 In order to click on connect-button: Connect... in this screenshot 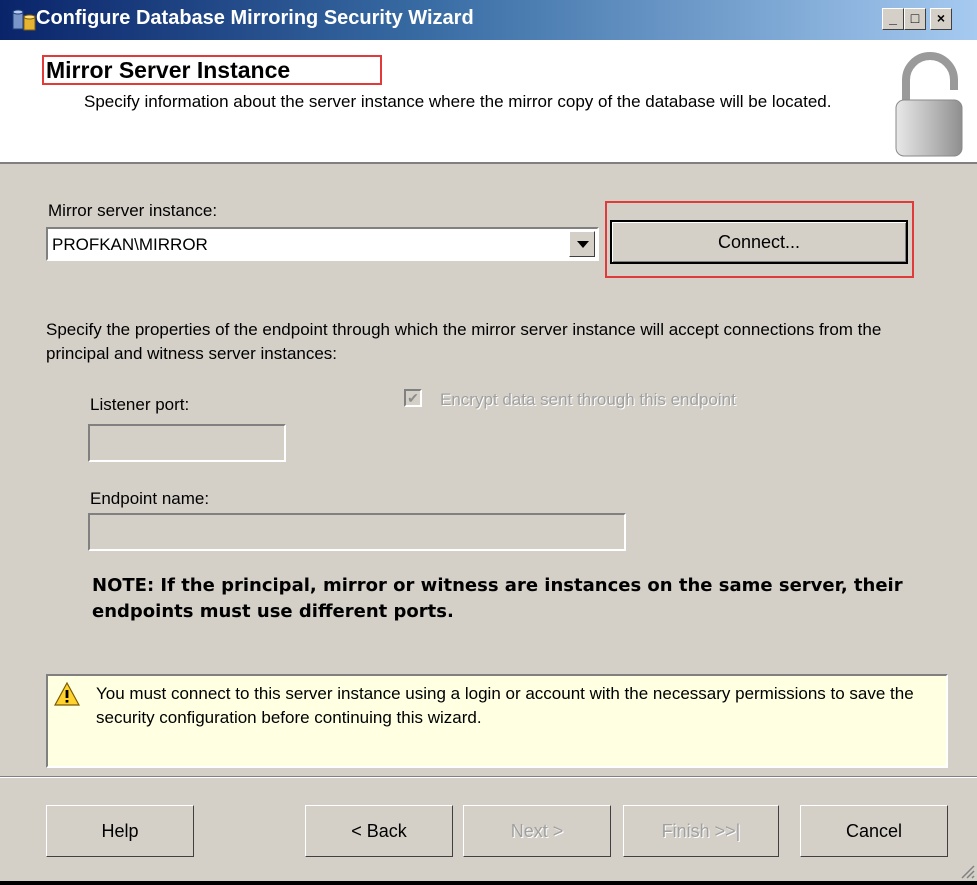, I will do `click(759, 242)`.